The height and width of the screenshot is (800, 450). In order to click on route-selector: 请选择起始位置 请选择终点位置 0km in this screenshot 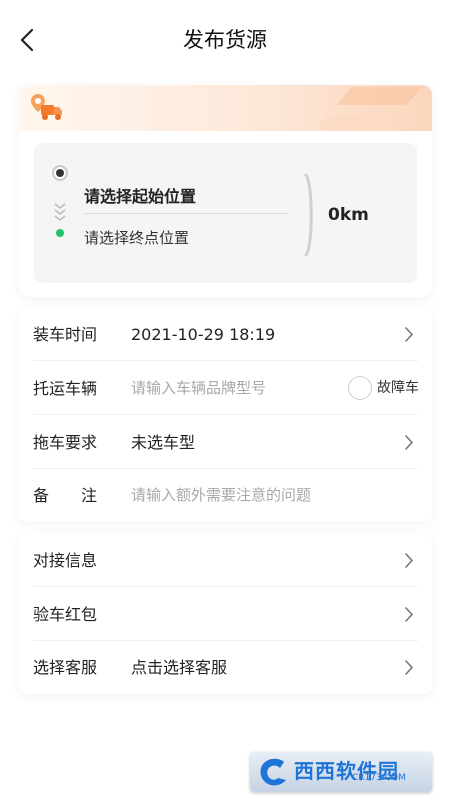, I will do `click(225, 213)`.